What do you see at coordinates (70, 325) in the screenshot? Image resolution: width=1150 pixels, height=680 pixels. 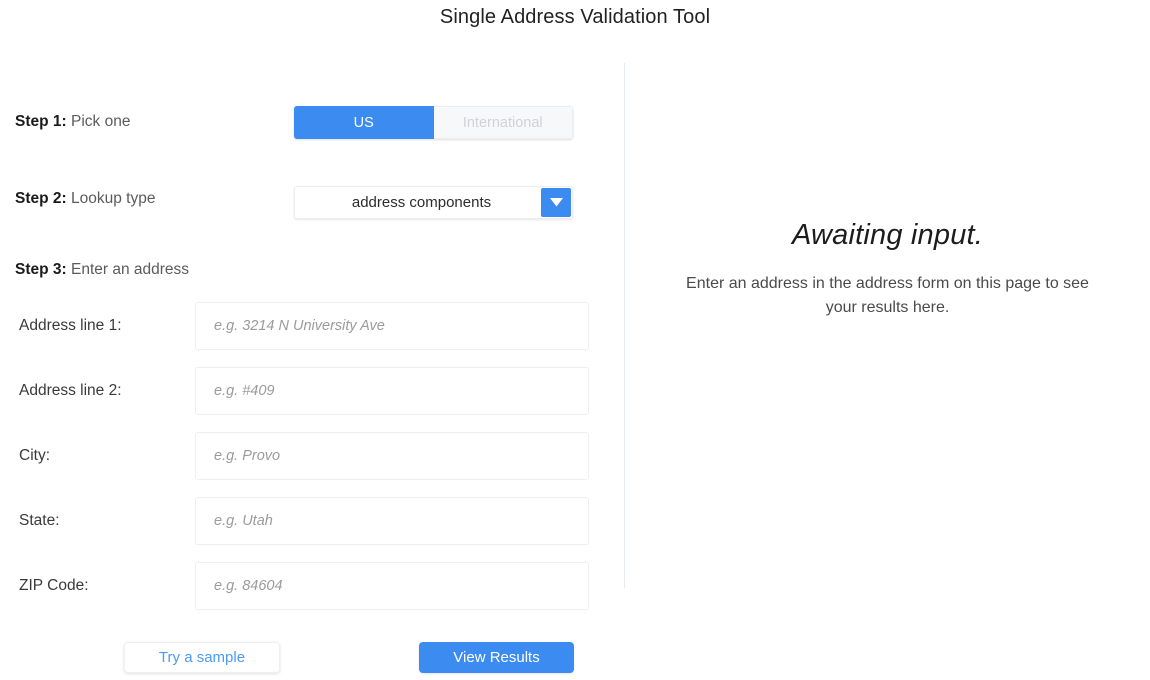 I see `label-address-line-1: Address line 1:` at bounding box center [70, 325].